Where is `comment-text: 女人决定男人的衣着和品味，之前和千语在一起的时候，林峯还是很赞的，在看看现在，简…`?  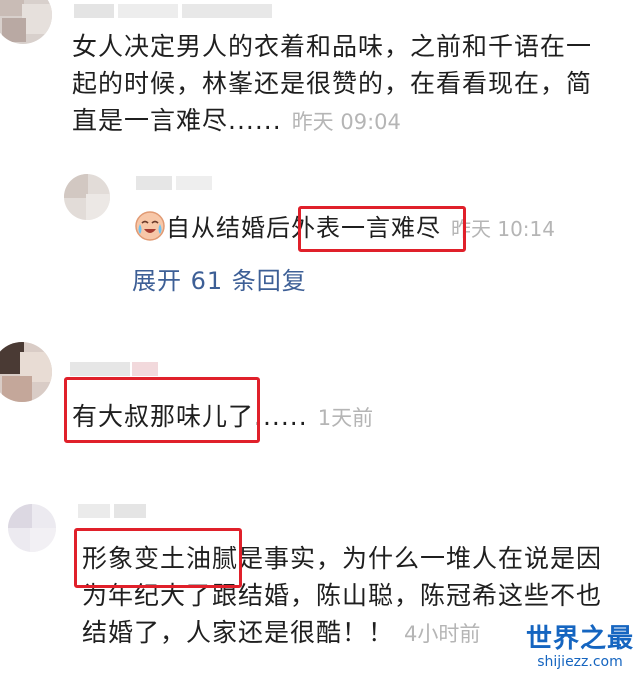 comment-text: 女人决定男人的衣着和品味，之前和千语在一起的时候，林峯还是很赞的，在看看现在，简… is located at coordinates (342, 84).